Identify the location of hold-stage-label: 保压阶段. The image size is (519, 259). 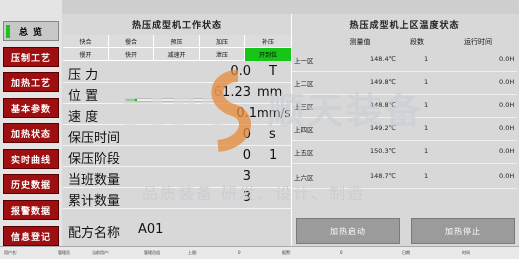
(94, 159).